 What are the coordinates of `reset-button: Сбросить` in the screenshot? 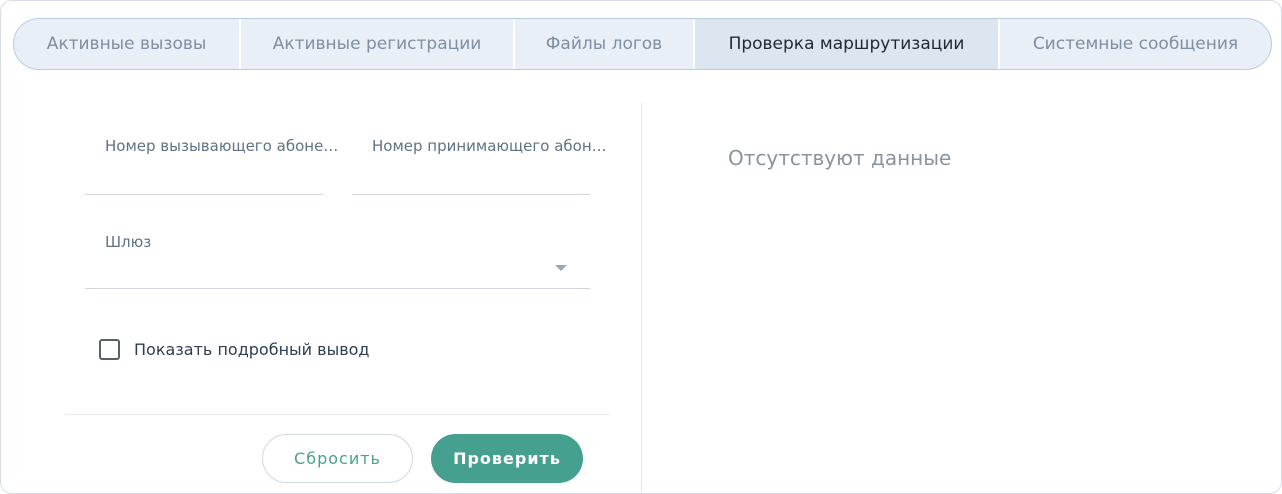 It's located at (337, 458).